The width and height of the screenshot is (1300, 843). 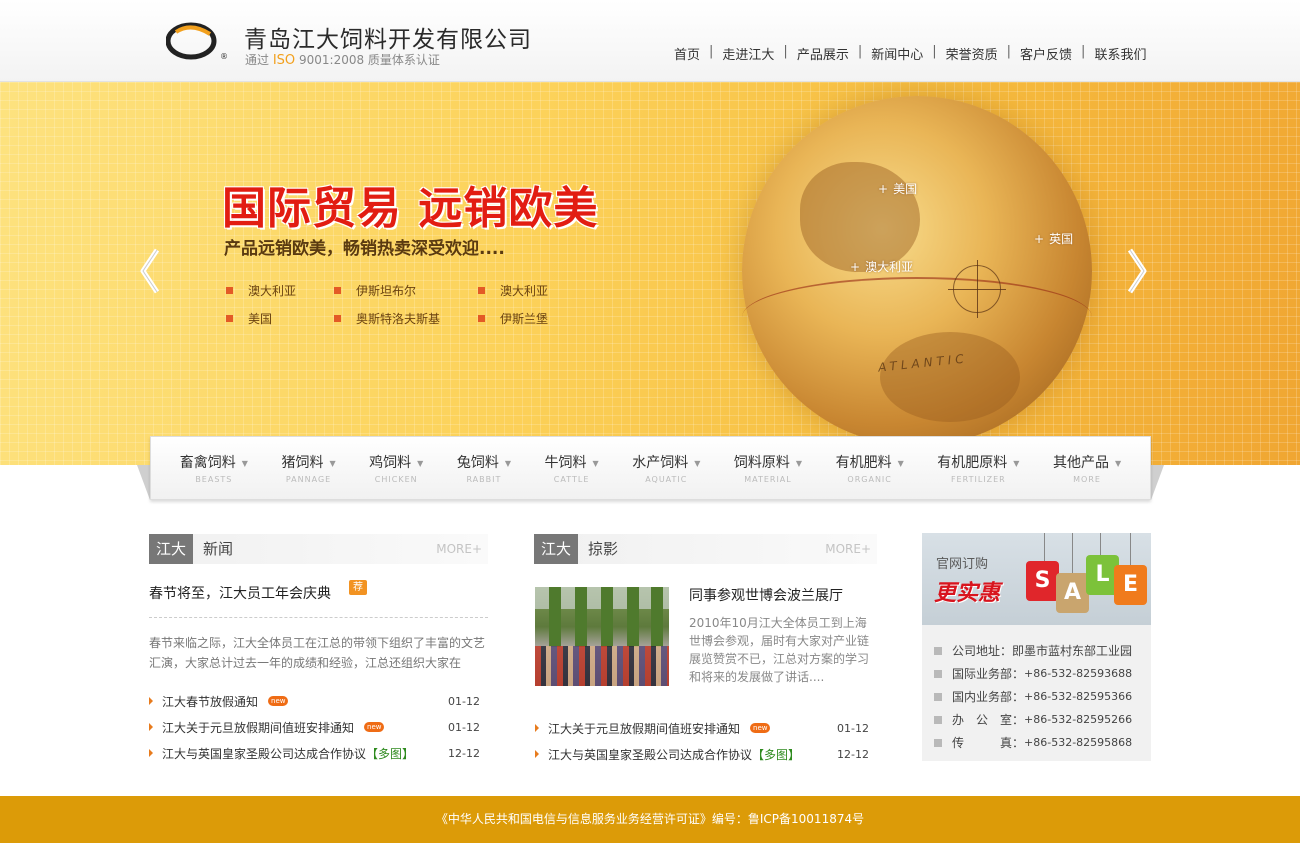 What do you see at coordinates (1046, 53) in the screenshot?
I see `nav-feedback: 客户反馈` at bounding box center [1046, 53].